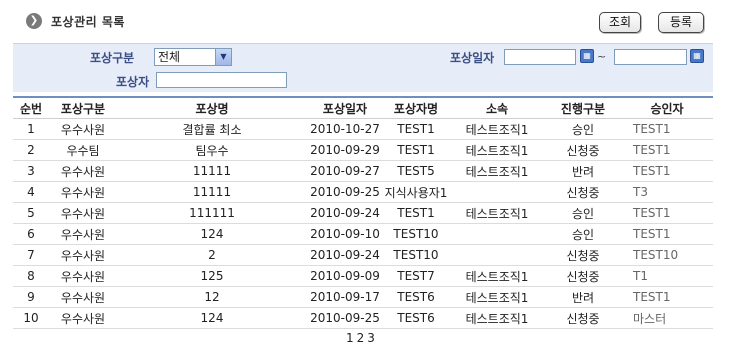  Describe the element at coordinates (34, 21) in the screenshot. I see `circle-arrow-icon: ❯` at that location.